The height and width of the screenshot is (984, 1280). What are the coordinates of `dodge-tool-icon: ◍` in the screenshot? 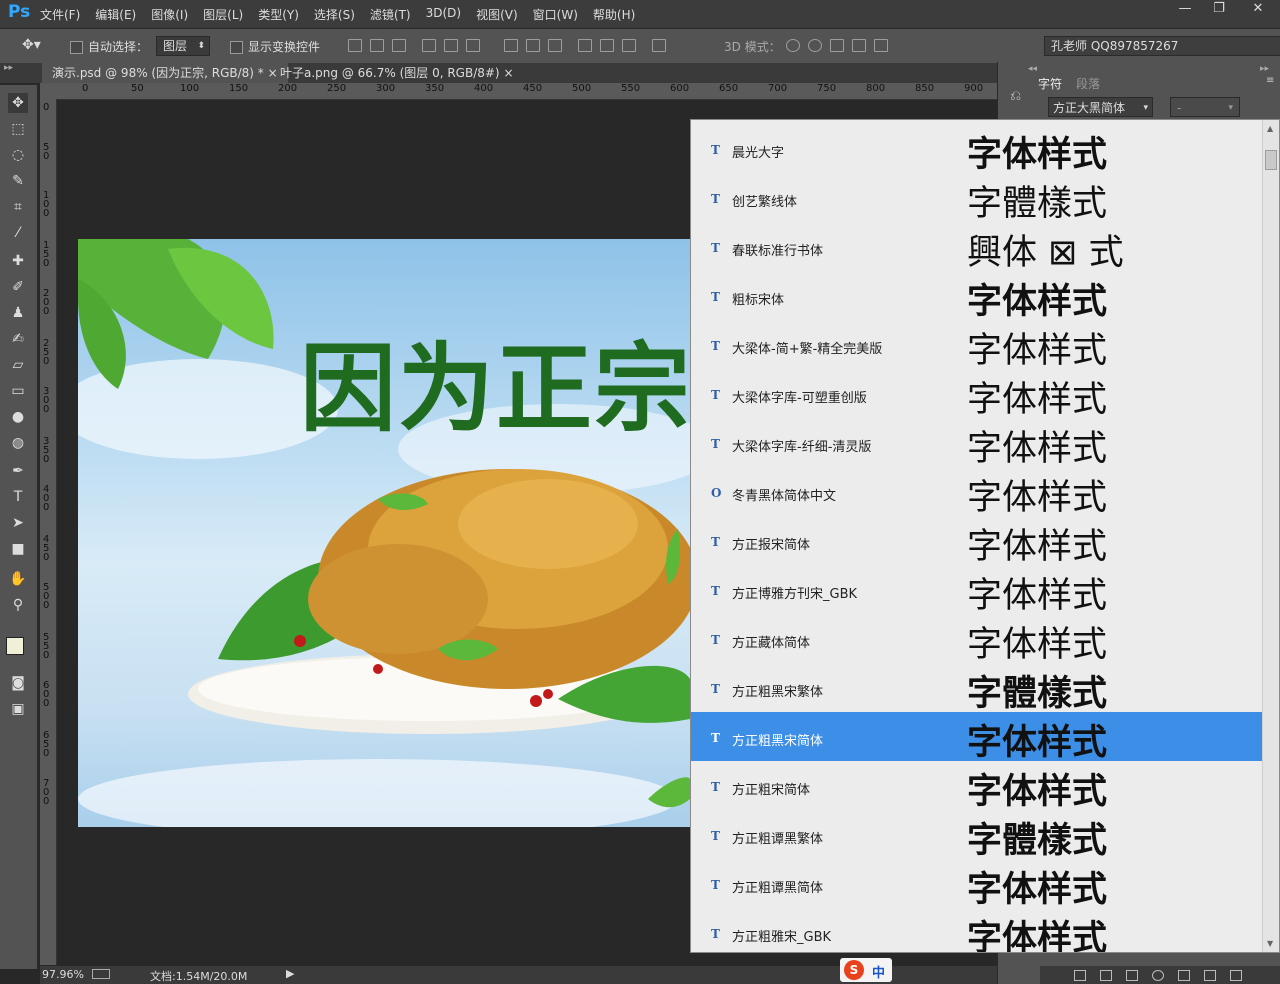 It's located at (18, 443).